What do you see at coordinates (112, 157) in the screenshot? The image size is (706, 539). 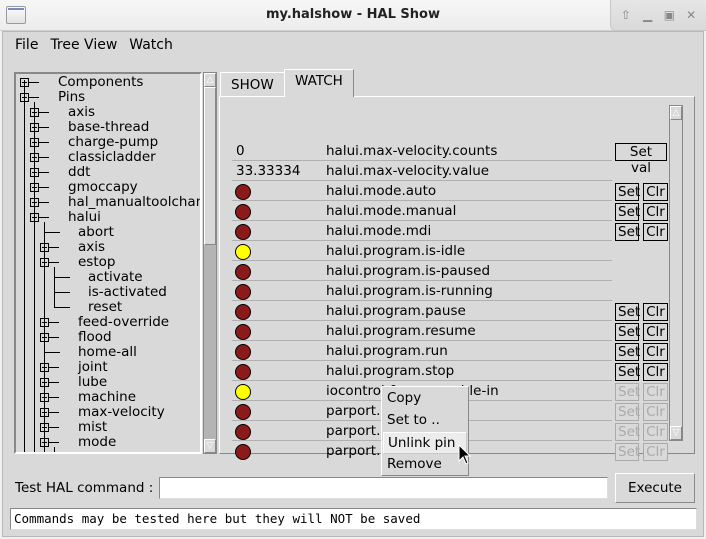 I see `tree-item-label: classicladder` at bounding box center [112, 157].